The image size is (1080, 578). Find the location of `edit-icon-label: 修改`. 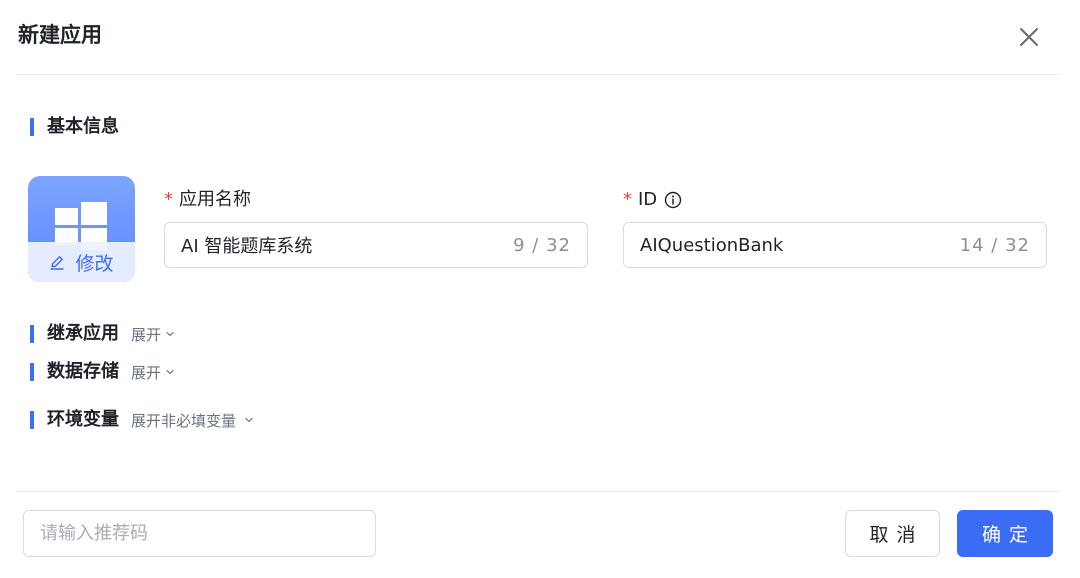

edit-icon-label: 修改 is located at coordinates (94, 263).